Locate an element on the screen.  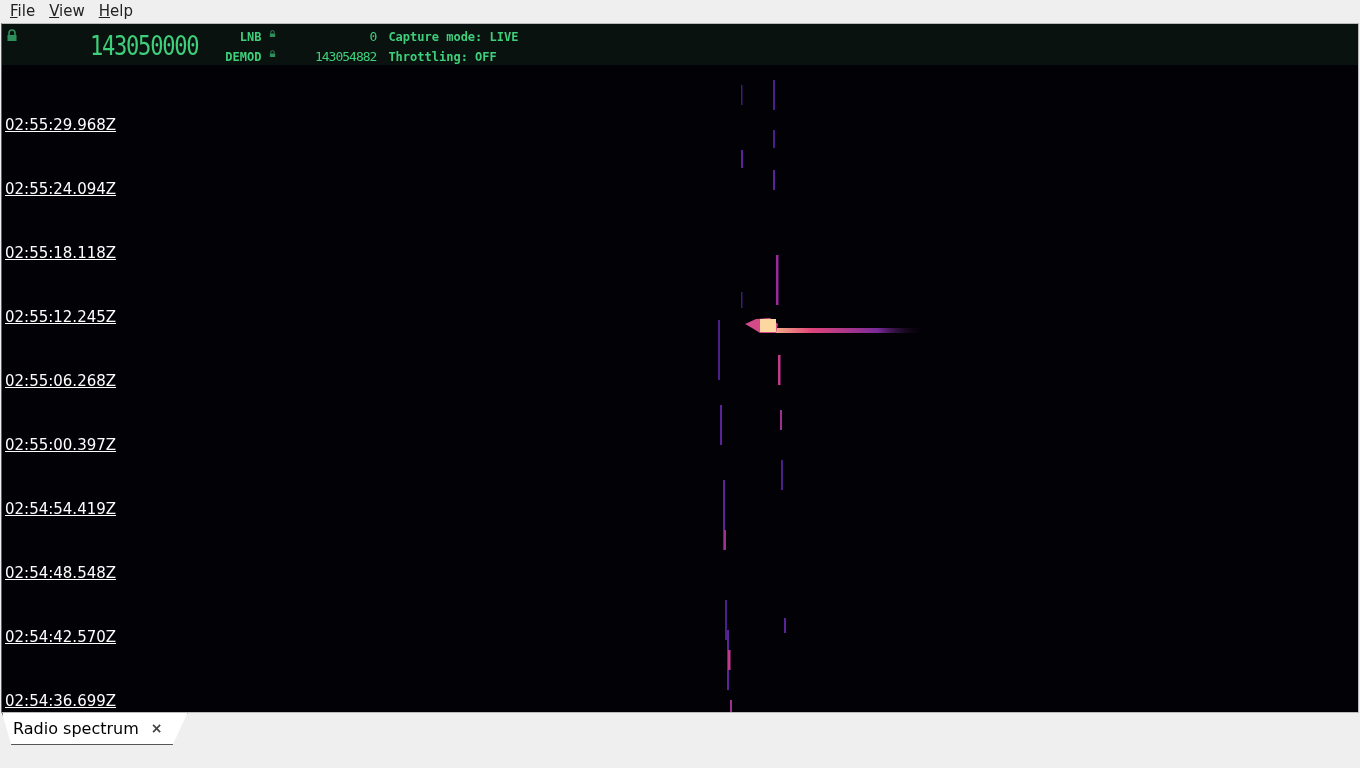
timestamp-label: 02:54:36.699Z is located at coordinates (61, 701).